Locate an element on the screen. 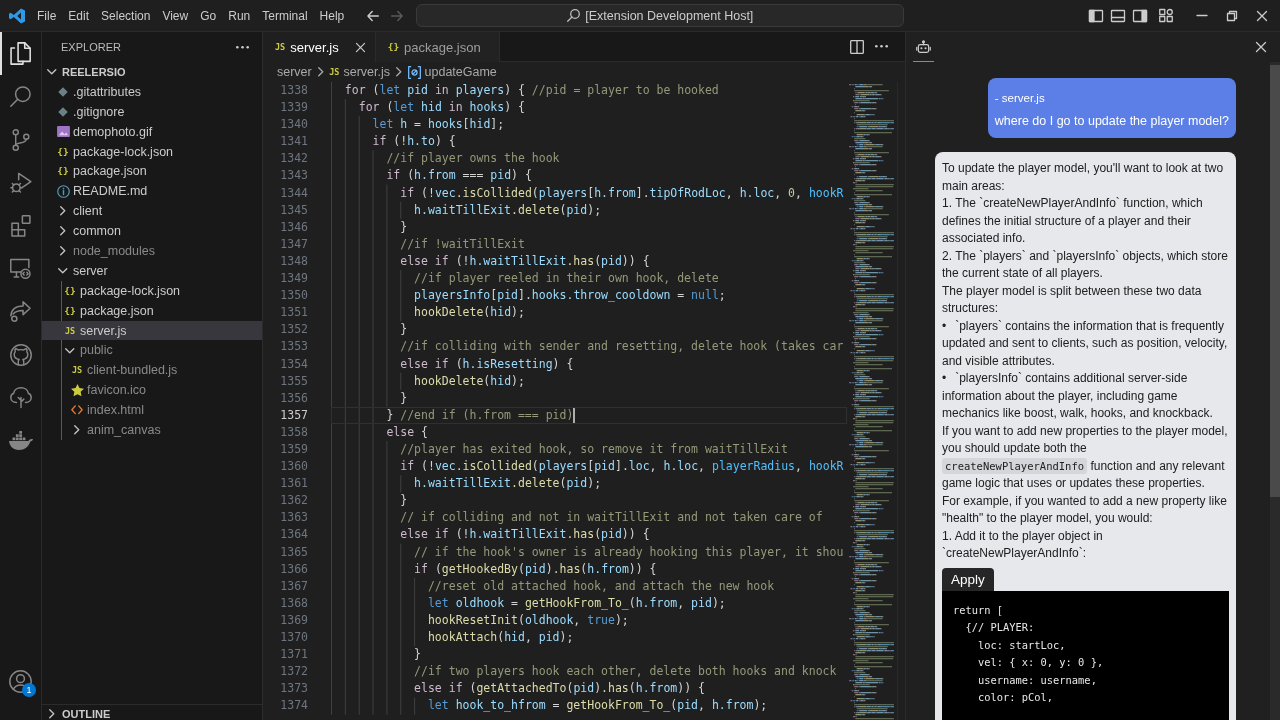 The image size is (1280, 720). play-bug-icon is located at coordinates (20, 182).